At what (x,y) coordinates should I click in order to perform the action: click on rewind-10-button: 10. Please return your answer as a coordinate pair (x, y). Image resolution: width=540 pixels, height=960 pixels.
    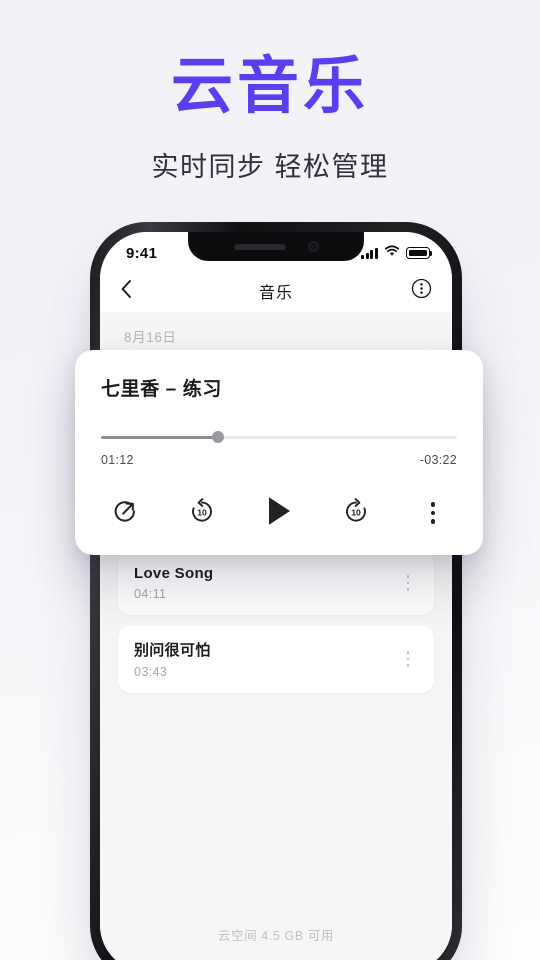
    Looking at the image, I should click on (202, 513).